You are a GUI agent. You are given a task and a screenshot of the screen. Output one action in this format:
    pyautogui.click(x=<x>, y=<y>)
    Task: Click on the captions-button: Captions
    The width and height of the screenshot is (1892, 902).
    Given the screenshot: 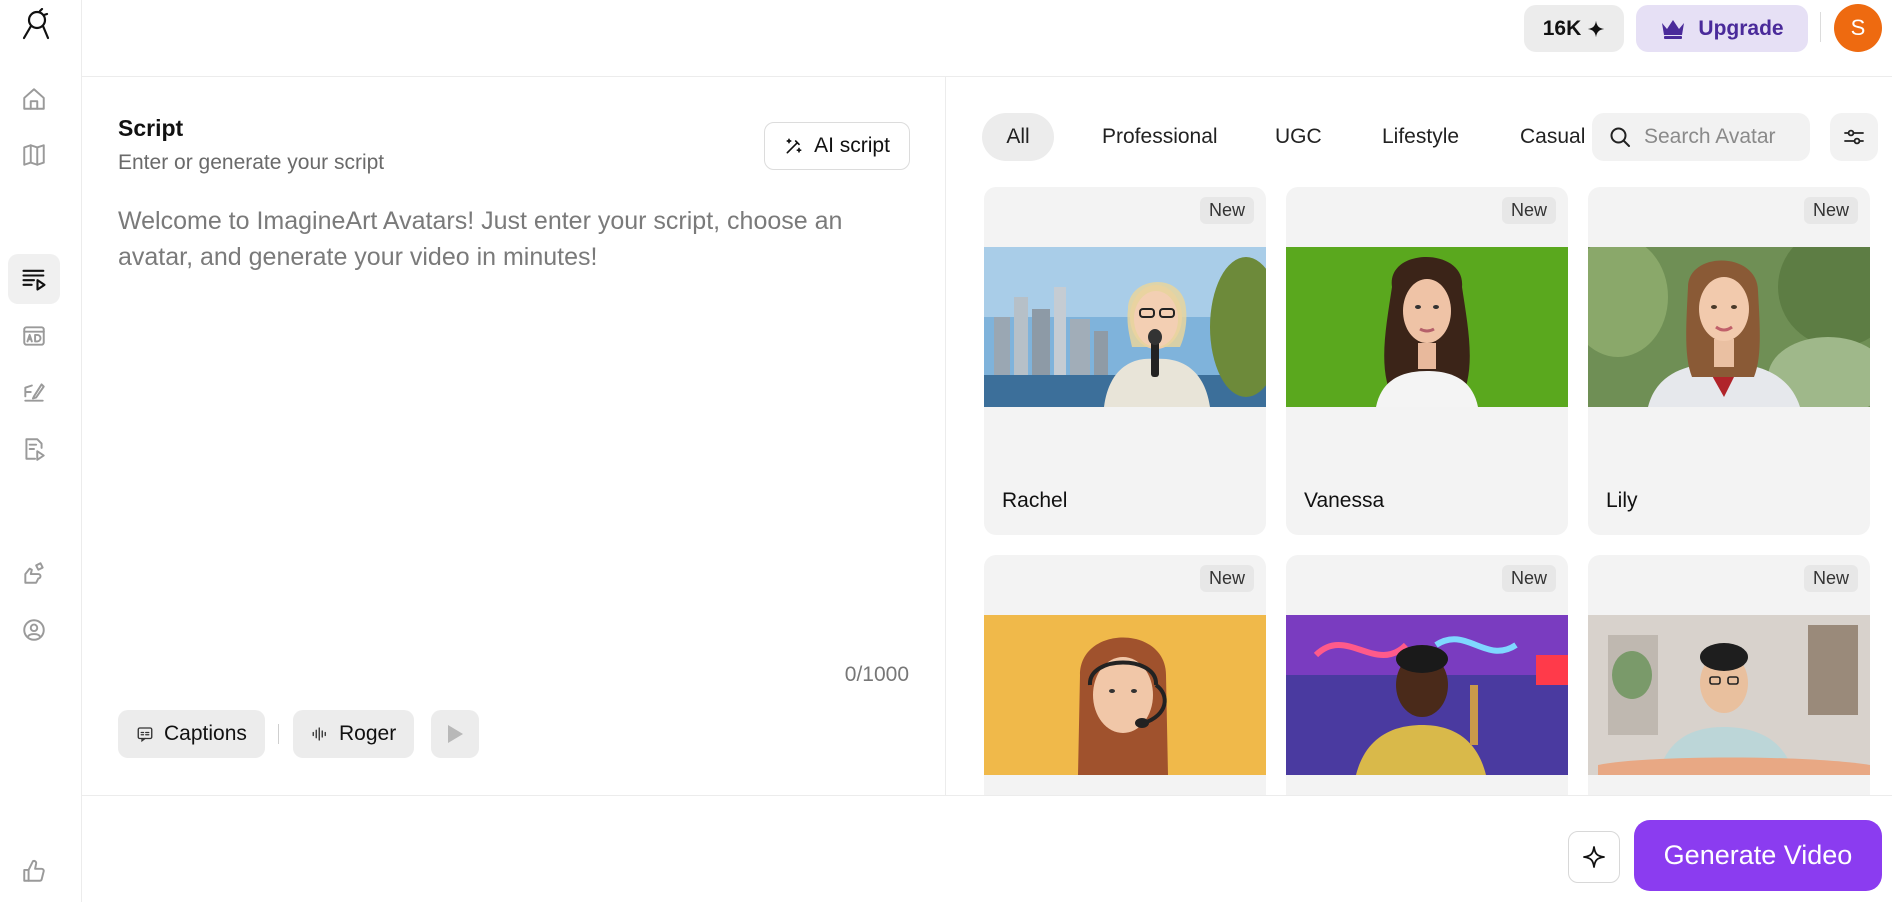 What is the action you would take?
    pyautogui.click(x=191, y=734)
    